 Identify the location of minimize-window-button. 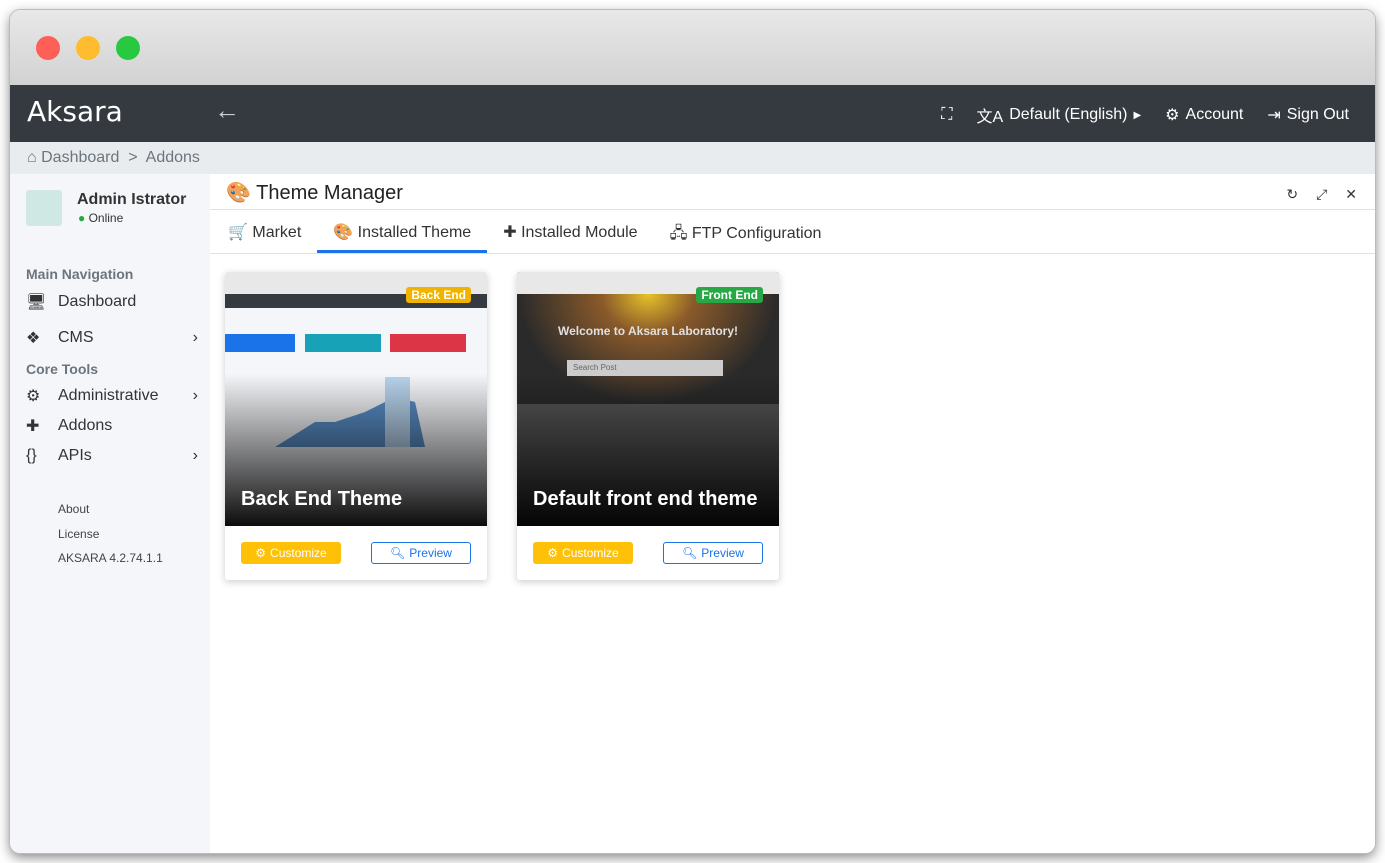
(88, 48).